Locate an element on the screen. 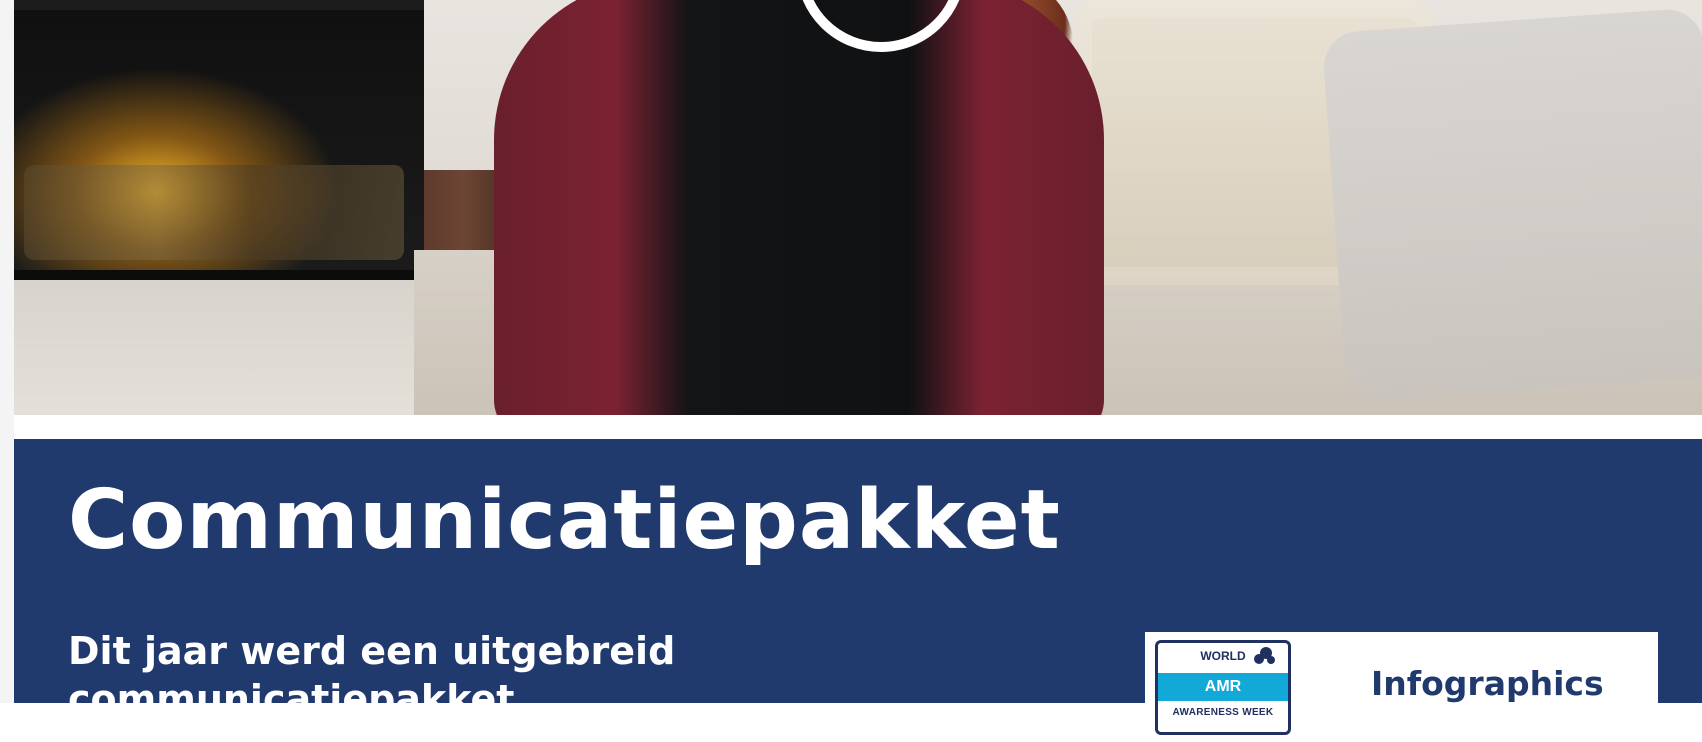  sofa-pillow-right is located at coordinates (1511, 205).